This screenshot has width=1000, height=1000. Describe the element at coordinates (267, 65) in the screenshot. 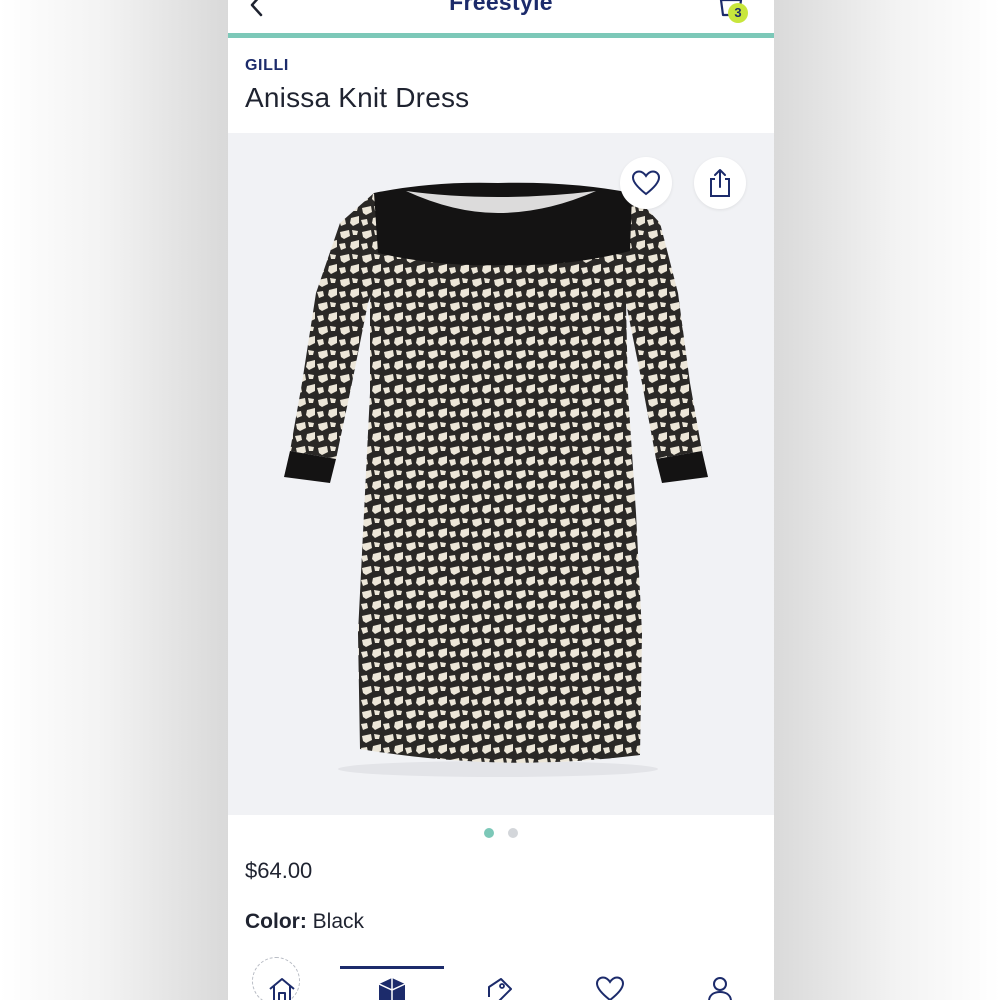

I see `product-brand: GILLI` at that location.